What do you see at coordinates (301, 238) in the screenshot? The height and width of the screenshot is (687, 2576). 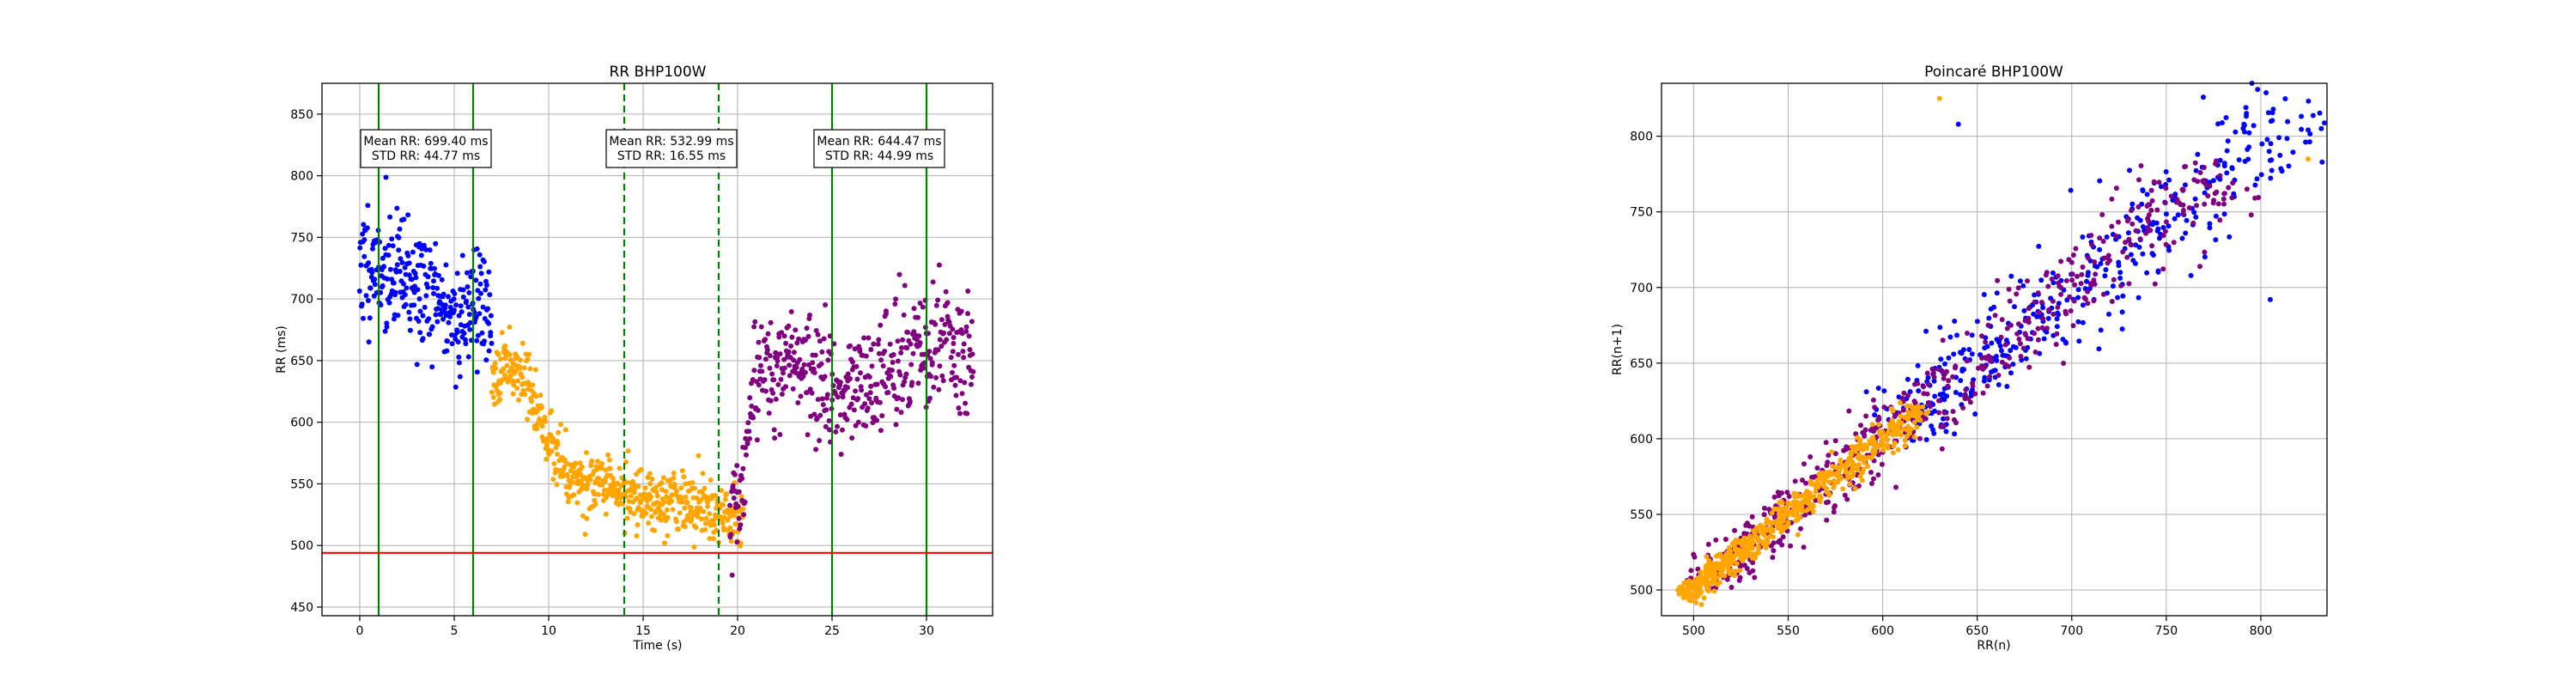 I see `rr-chart-y-tick-label: 750` at bounding box center [301, 238].